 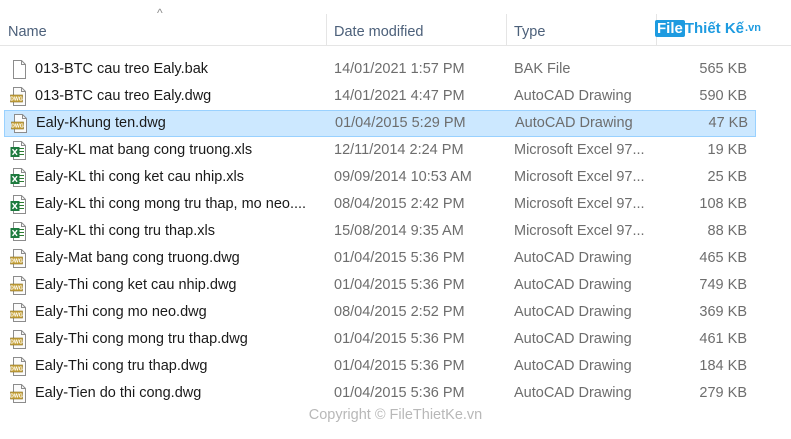 What do you see at coordinates (530, 32) in the screenshot?
I see `column-header-type-label: Type` at bounding box center [530, 32].